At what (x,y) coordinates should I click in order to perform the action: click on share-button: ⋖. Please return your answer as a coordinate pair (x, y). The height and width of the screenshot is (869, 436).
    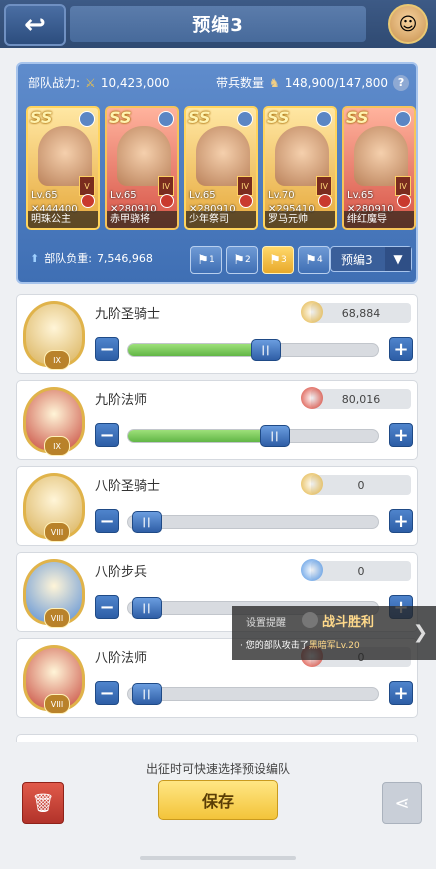
    Looking at the image, I should click on (402, 803).